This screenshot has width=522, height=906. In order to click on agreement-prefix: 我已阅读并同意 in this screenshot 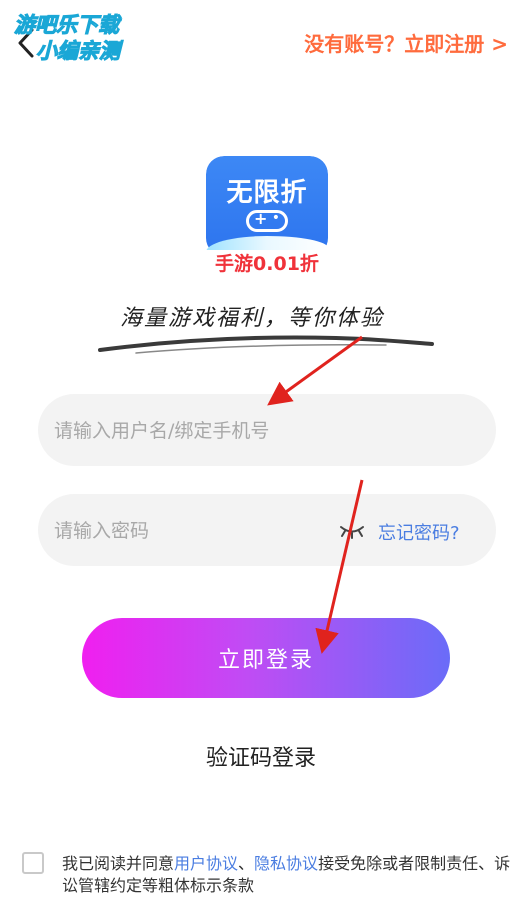, I will do `click(118, 863)`.